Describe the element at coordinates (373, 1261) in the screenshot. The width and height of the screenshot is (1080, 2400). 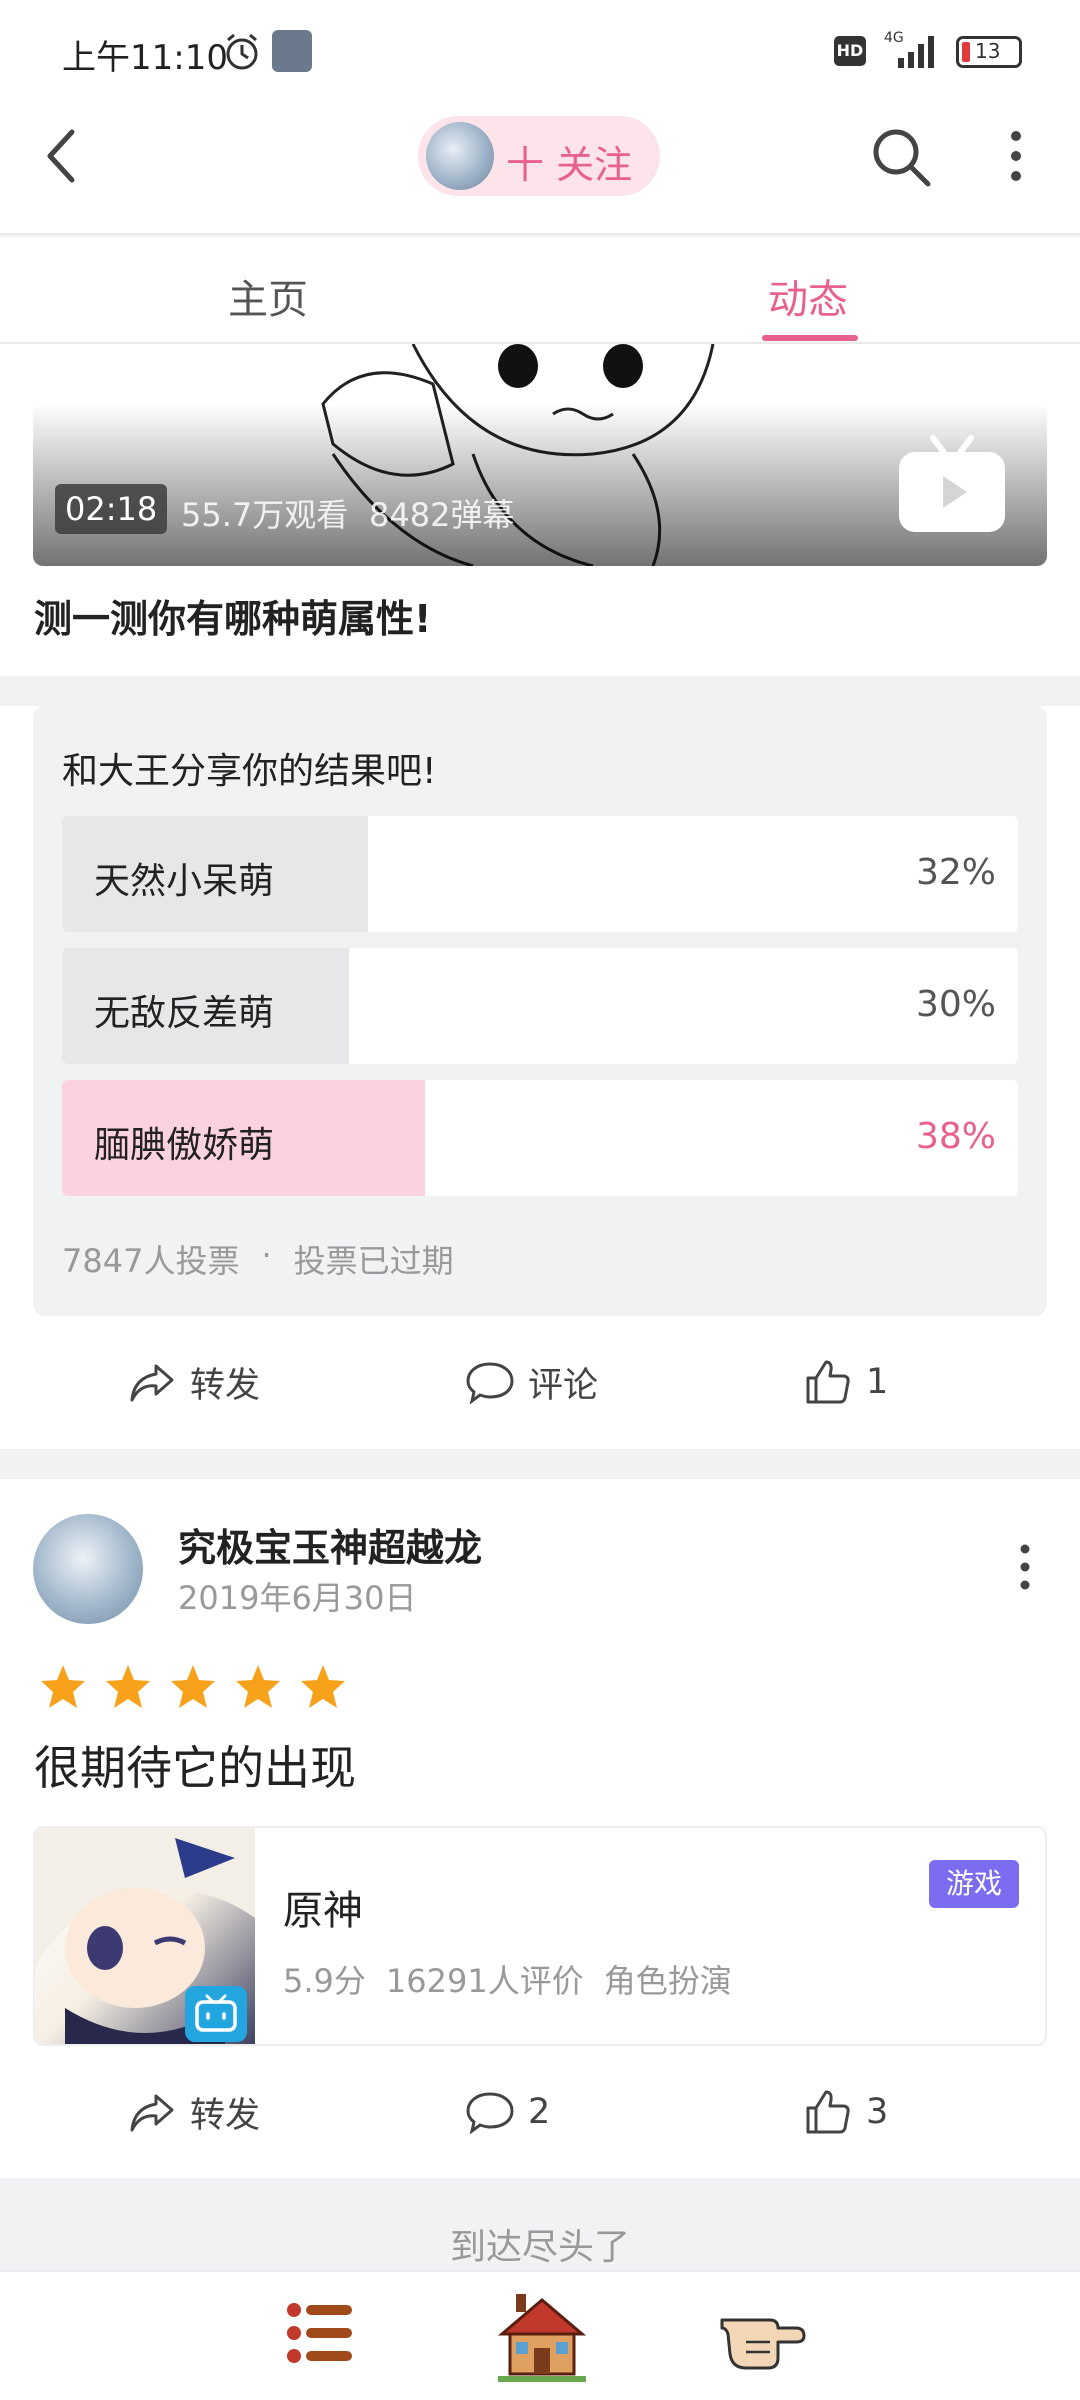
I see `poll-status: 投票已过期` at that location.